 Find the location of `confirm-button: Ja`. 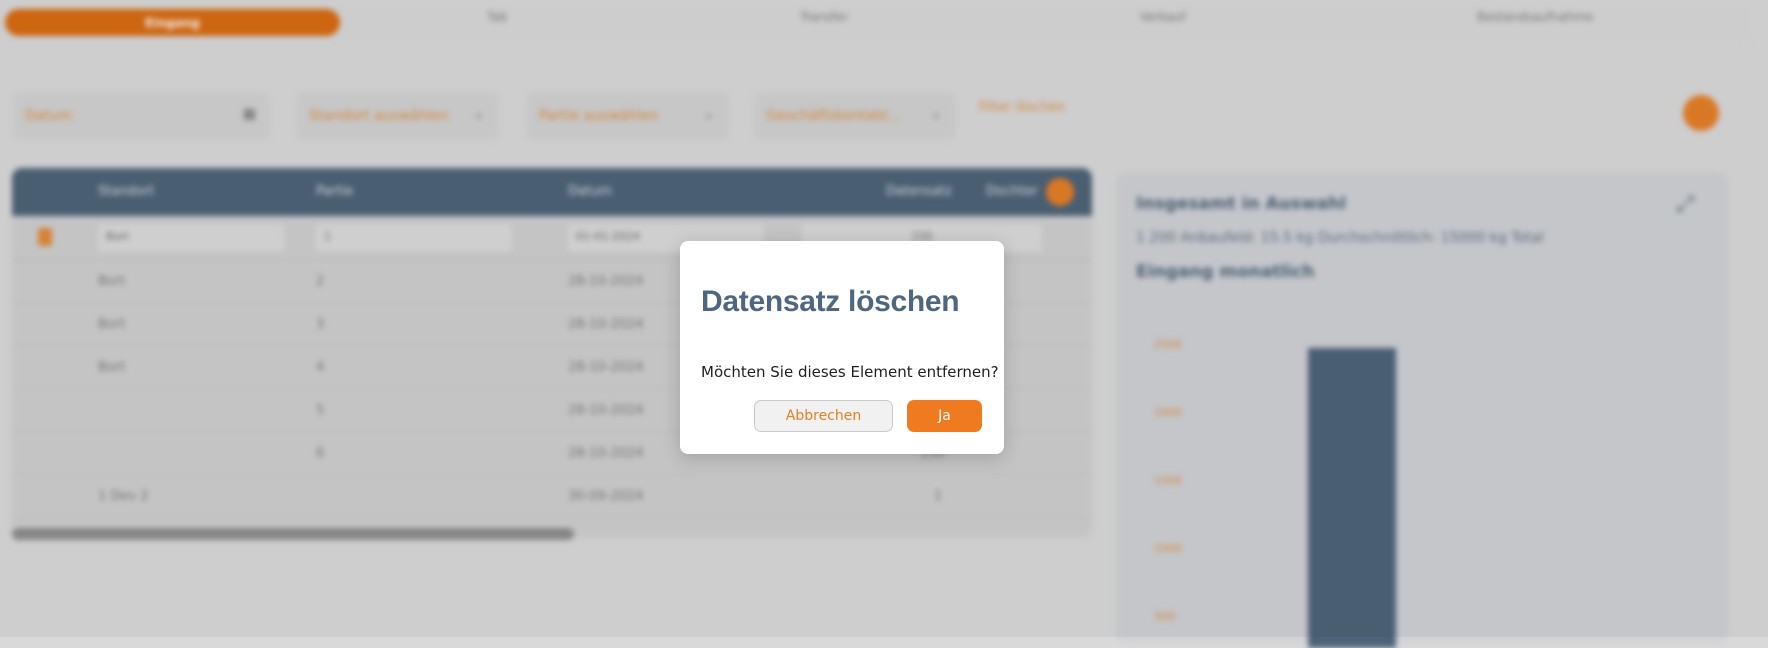

confirm-button: Ja is located at coordinates (944, 416).